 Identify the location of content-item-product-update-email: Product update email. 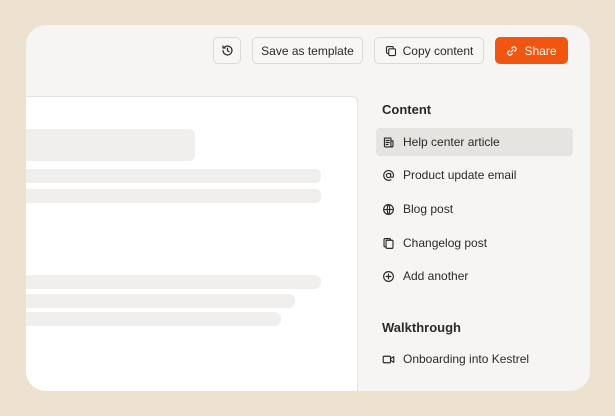
(474, 175).